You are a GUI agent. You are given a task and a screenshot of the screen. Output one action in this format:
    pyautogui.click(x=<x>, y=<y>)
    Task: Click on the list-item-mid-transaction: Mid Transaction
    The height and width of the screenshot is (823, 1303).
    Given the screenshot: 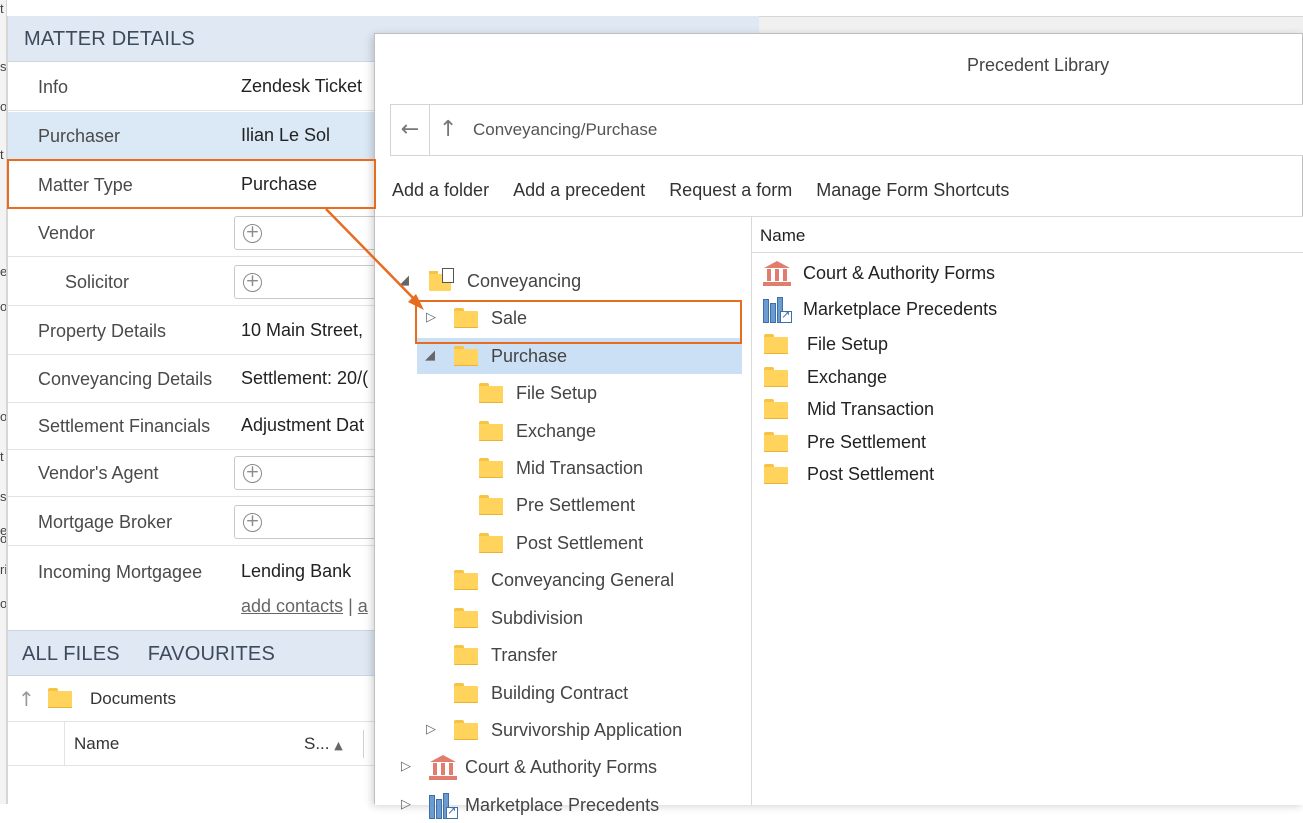 What is the action you would take?
    pyautogui.click(x=1027, y=409)
    